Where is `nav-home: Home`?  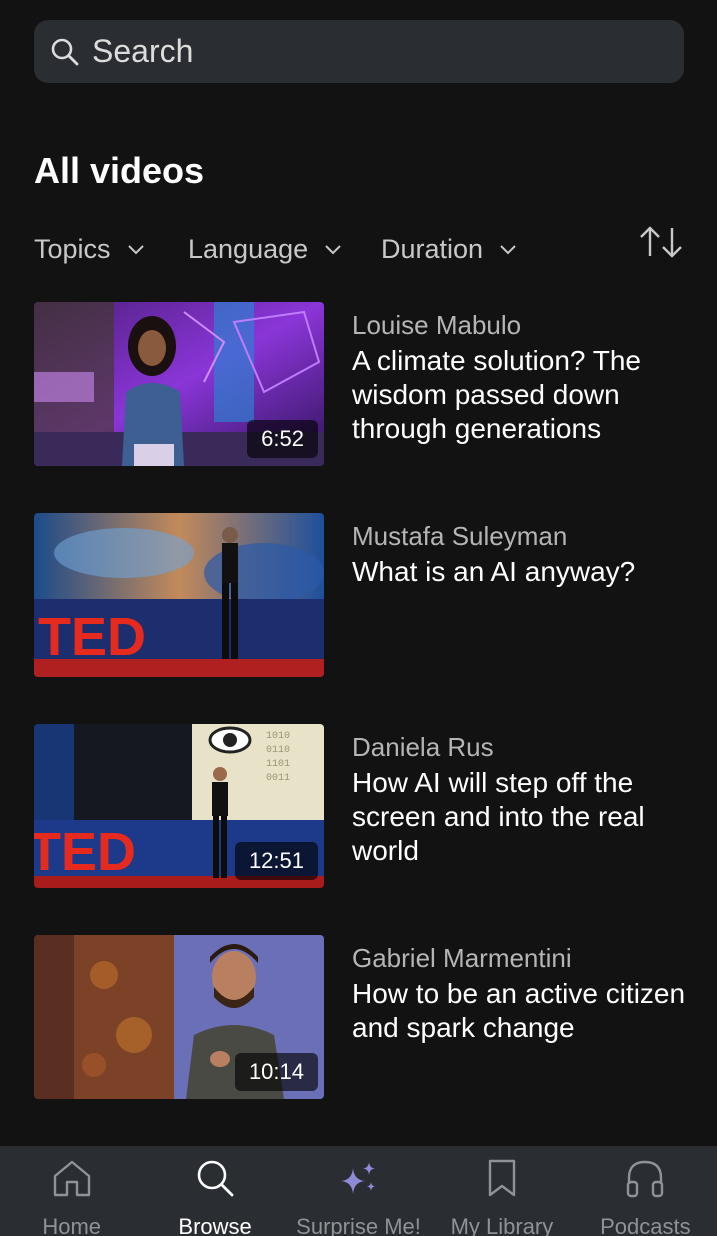
nav-home: Home is located at coordinates (71, 1191).